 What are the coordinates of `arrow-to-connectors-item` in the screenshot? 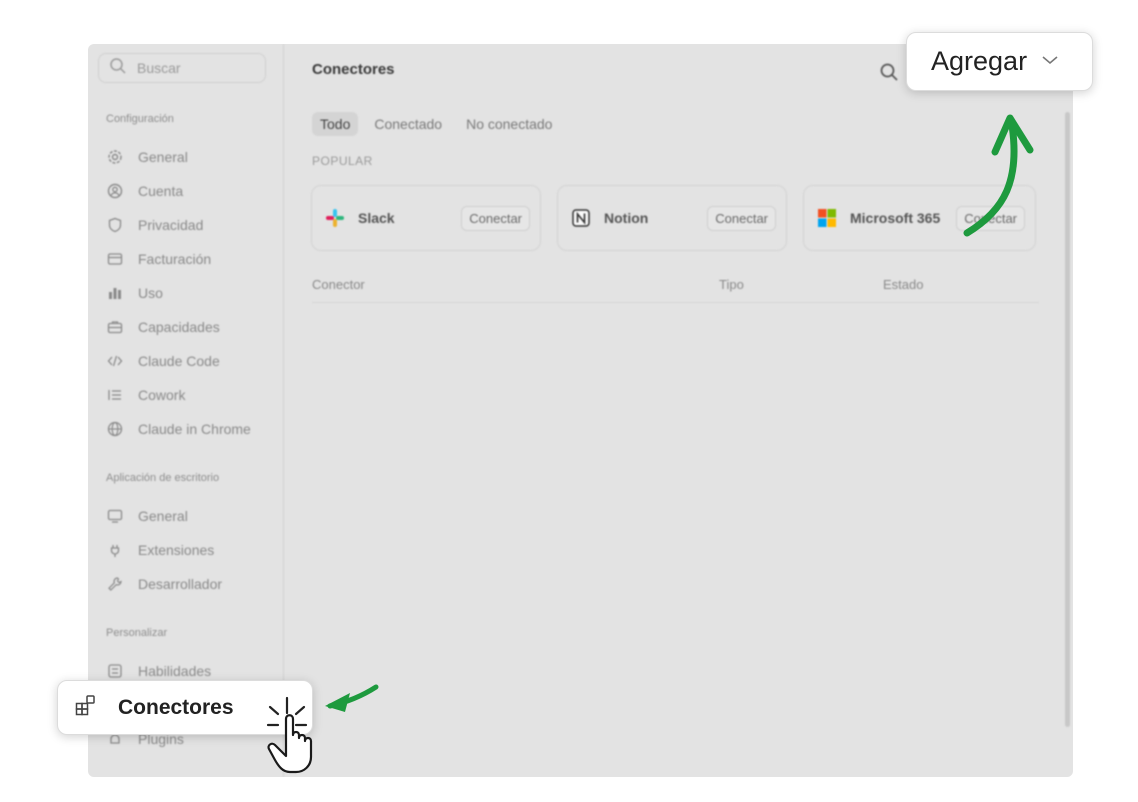 It's located at (352, 698).